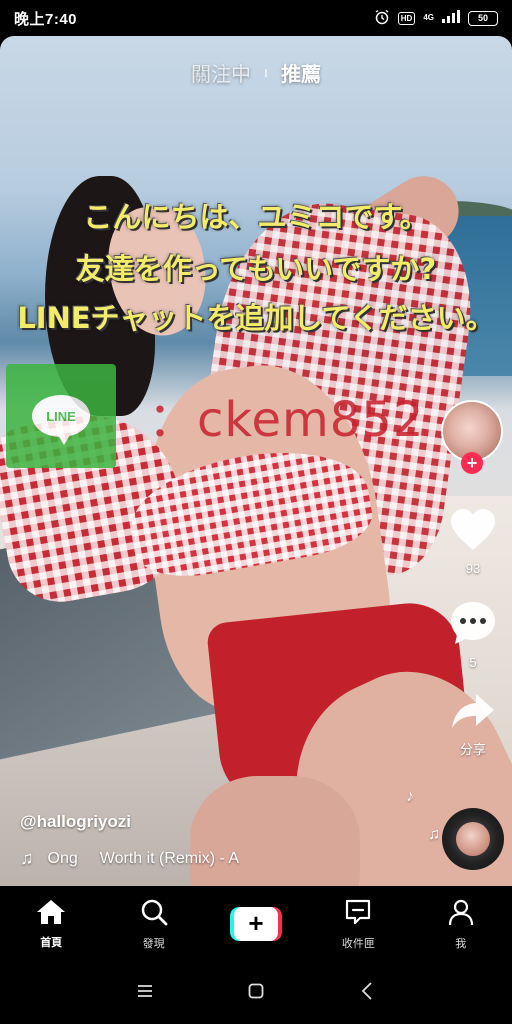 Image resolution: width=512 pixels, height=1024 pixels. I want to click on line-logo-bubble: LINE, so click(61, 420).